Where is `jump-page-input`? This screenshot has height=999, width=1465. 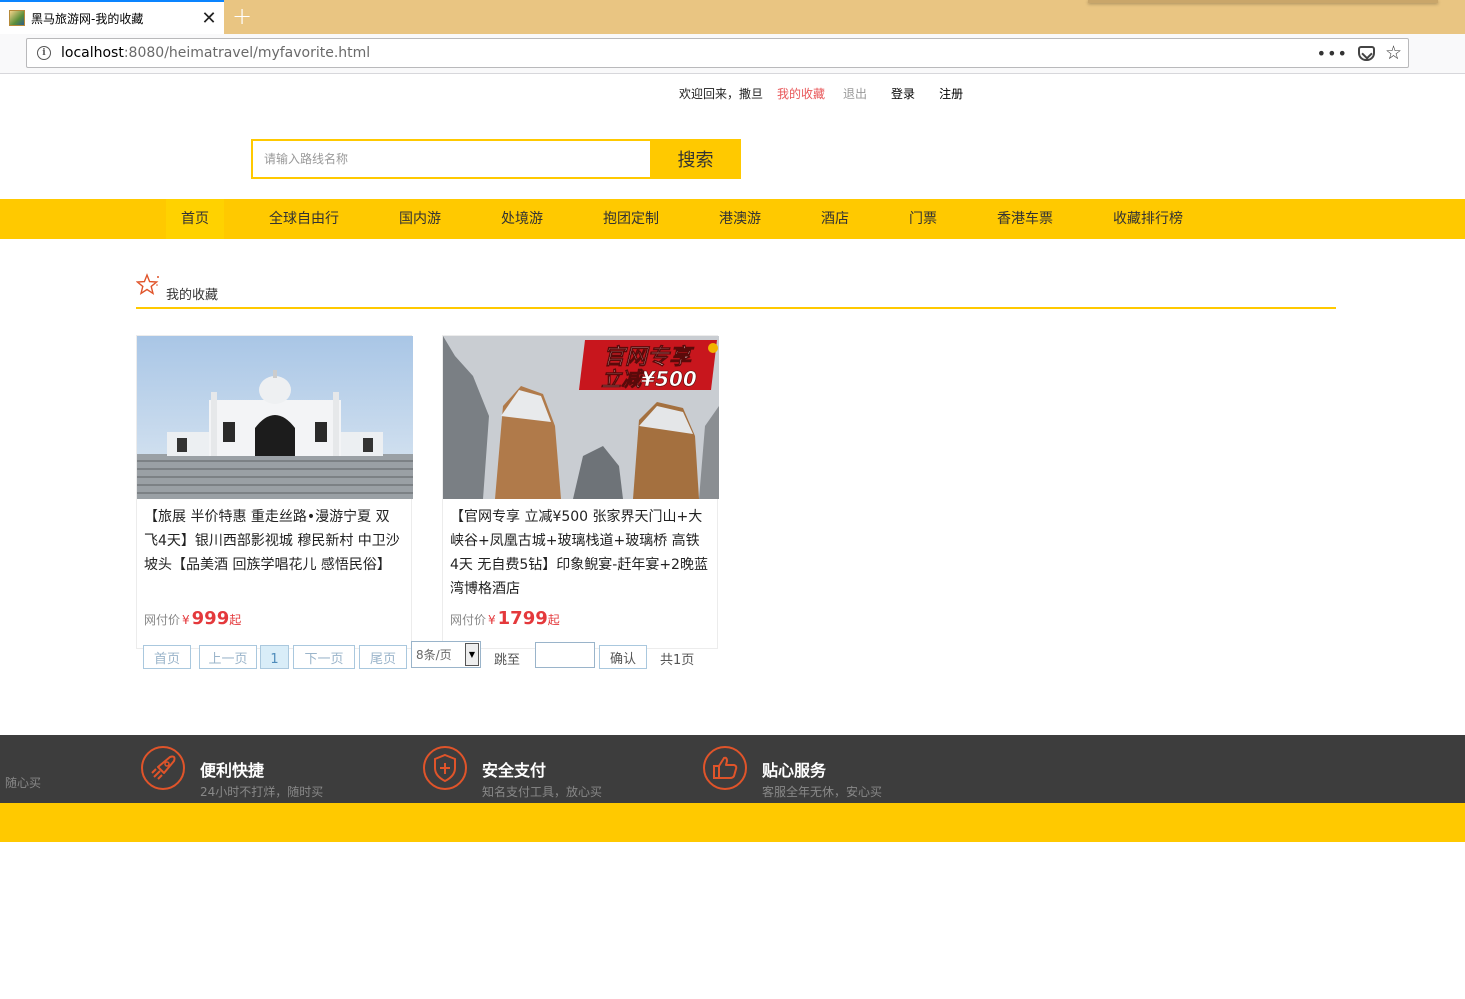
jump-page-input is located at coordinates (565, 655).